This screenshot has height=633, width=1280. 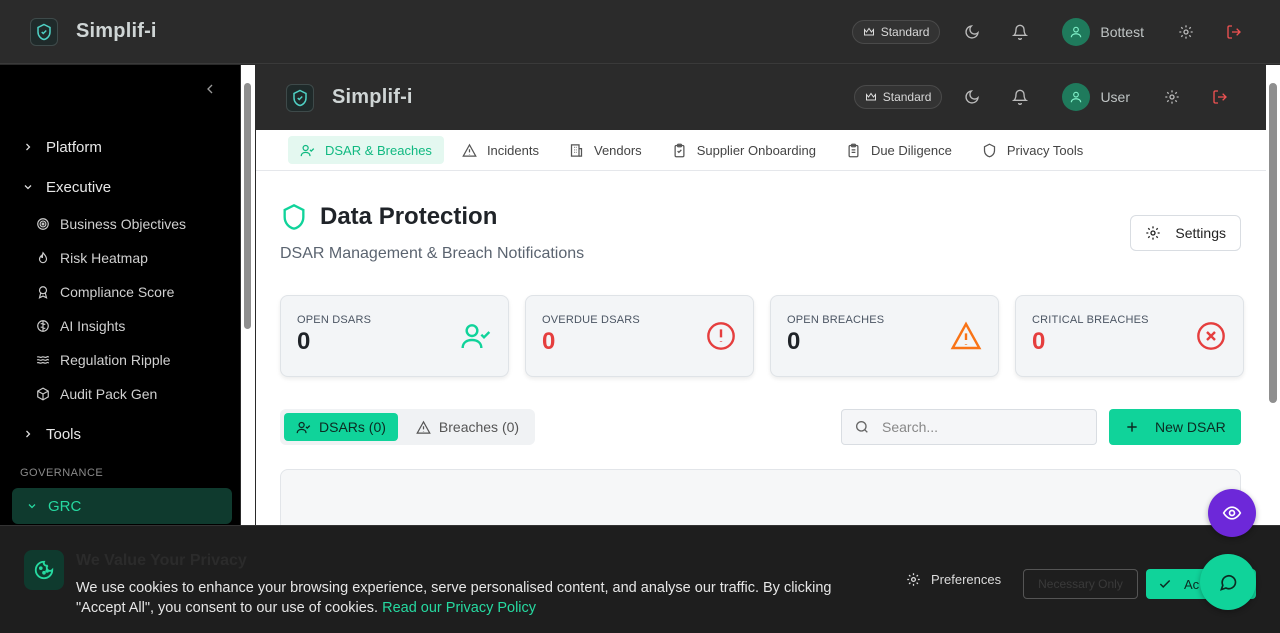 What do you see at coordinates (576, 150) in the screenshot?
I see `building-icon` at bounding box center [576, 150].